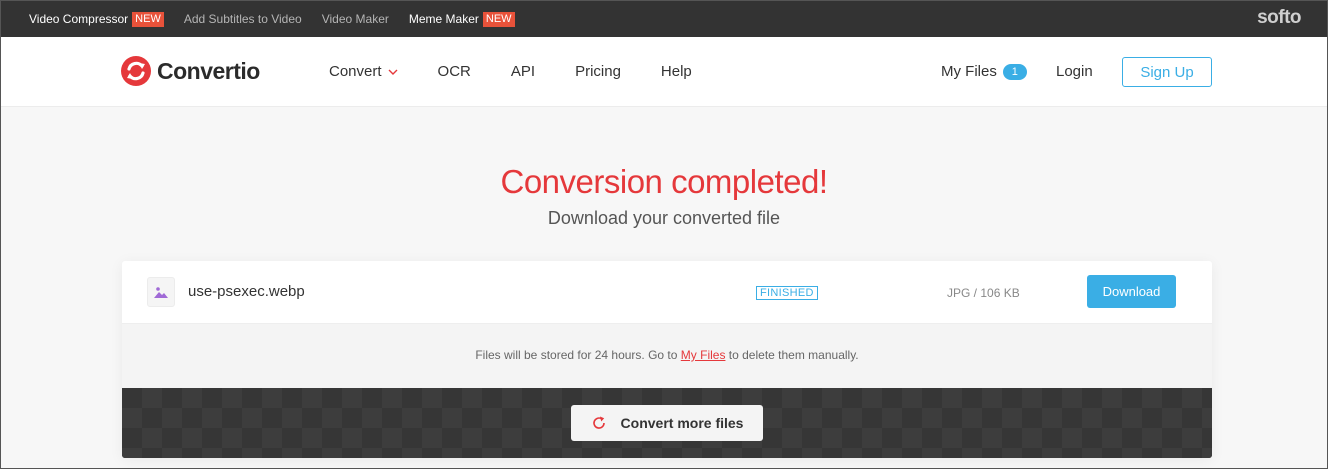  What do you see at coordinates (676, 71) in the screenshot?
I see `nav-help: Help` at bounding box center [676, 71].